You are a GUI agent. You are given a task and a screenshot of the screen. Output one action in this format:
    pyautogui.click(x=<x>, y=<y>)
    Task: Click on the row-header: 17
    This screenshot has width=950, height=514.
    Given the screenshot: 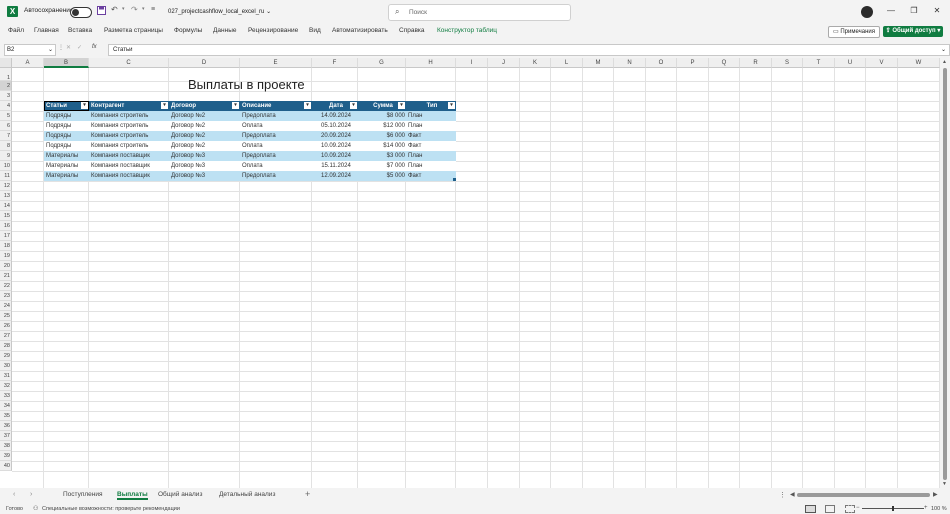 What is the action you would take?
    pyautogui.click(x=6, y=236)
    